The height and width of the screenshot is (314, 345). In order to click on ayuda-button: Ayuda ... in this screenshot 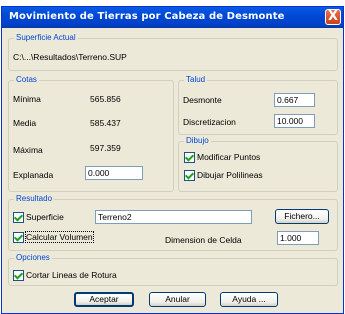, I will do `click(249, 299)`.